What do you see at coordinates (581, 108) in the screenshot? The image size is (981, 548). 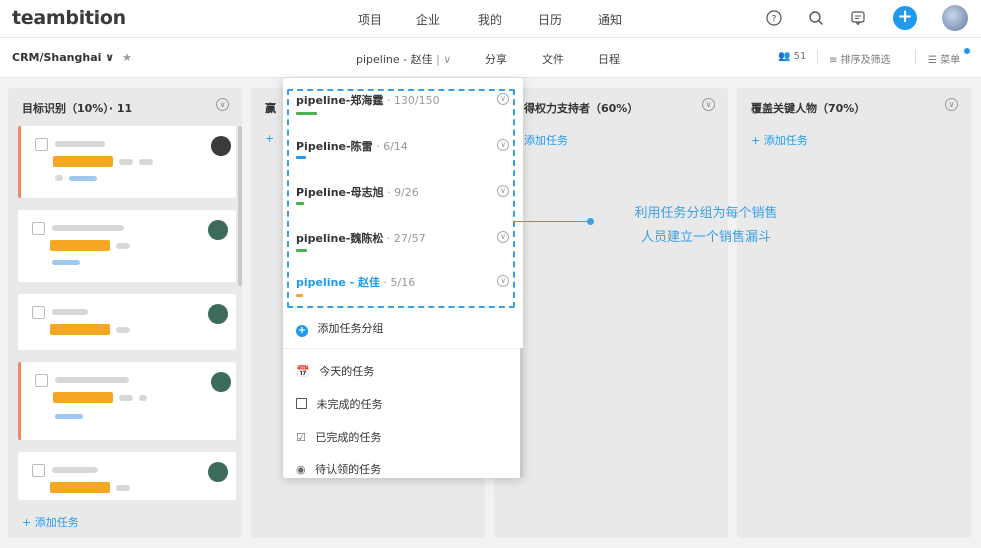 I see `column-title: 得权力支持者（60%）` at bounding box center [581, 108].